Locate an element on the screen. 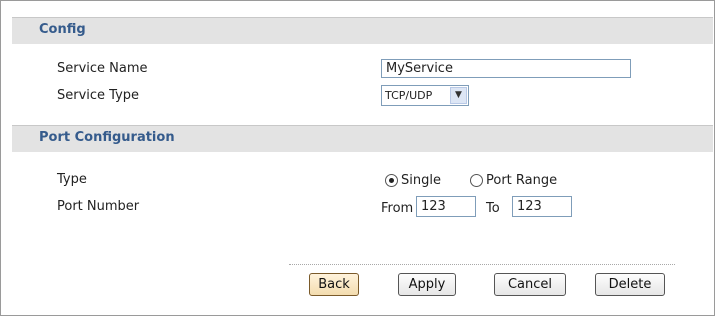 The width and height of the screenshot is (715, 316). divider is located at coordinates (482, 264).